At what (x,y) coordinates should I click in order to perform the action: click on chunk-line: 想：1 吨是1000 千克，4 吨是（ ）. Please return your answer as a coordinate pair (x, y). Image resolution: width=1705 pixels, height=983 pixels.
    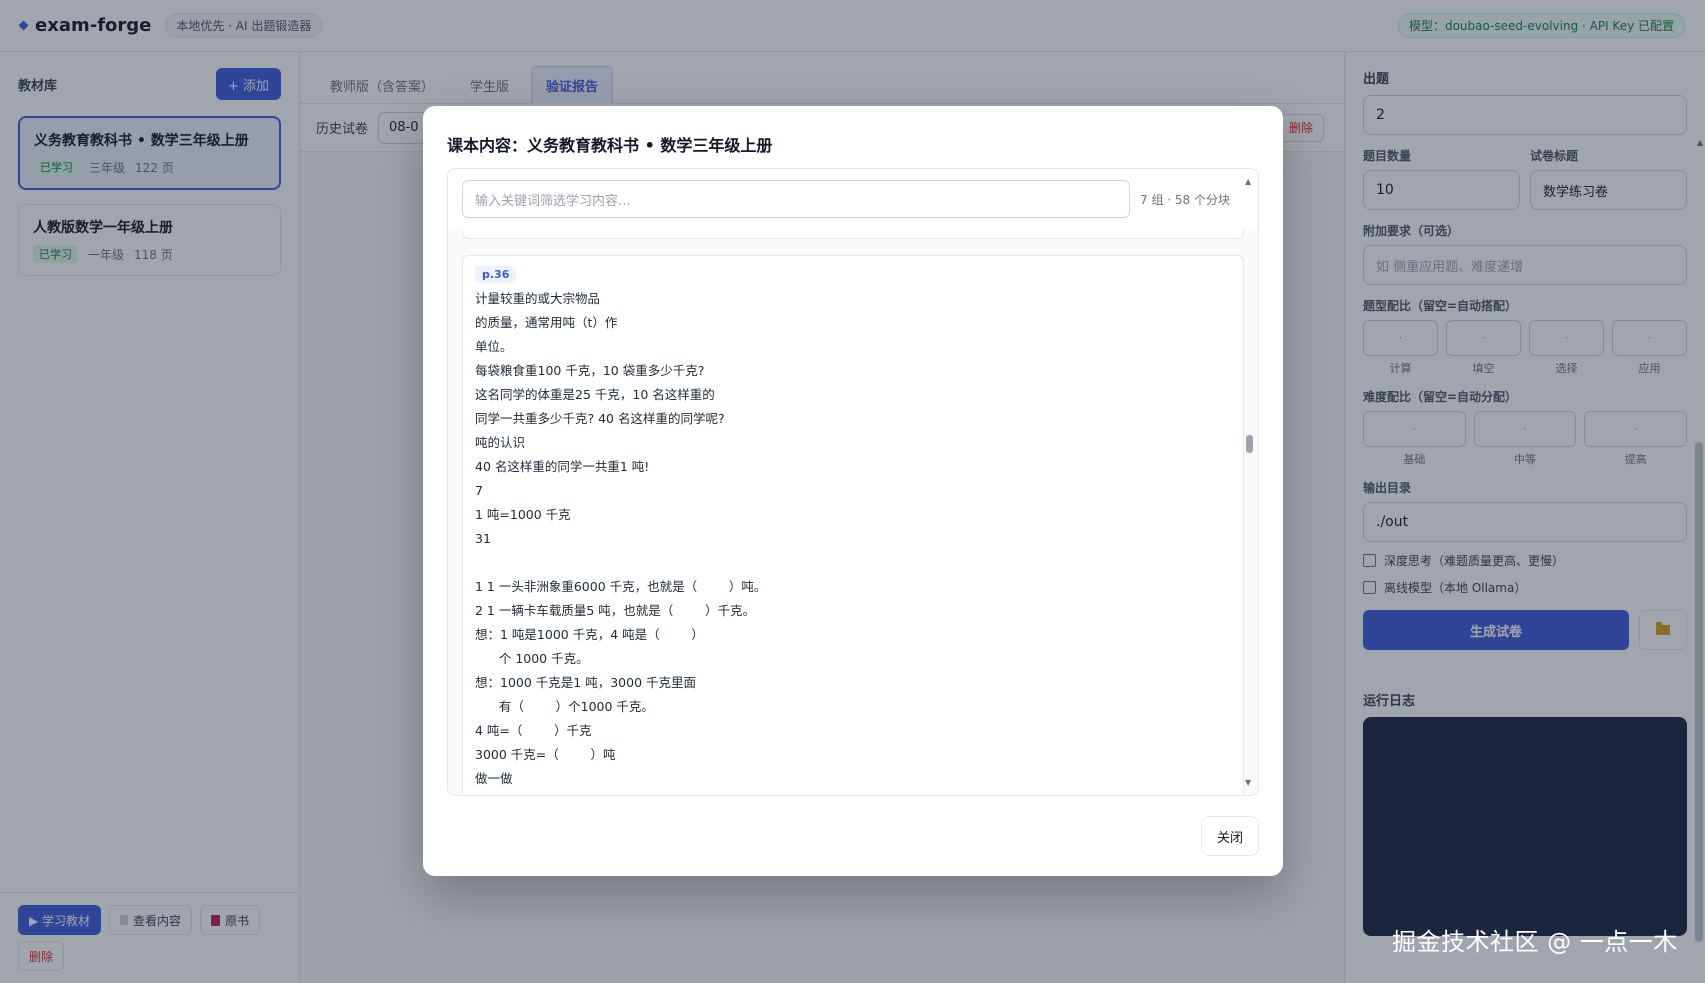
    Looking at the image, I should click on (589, 634).